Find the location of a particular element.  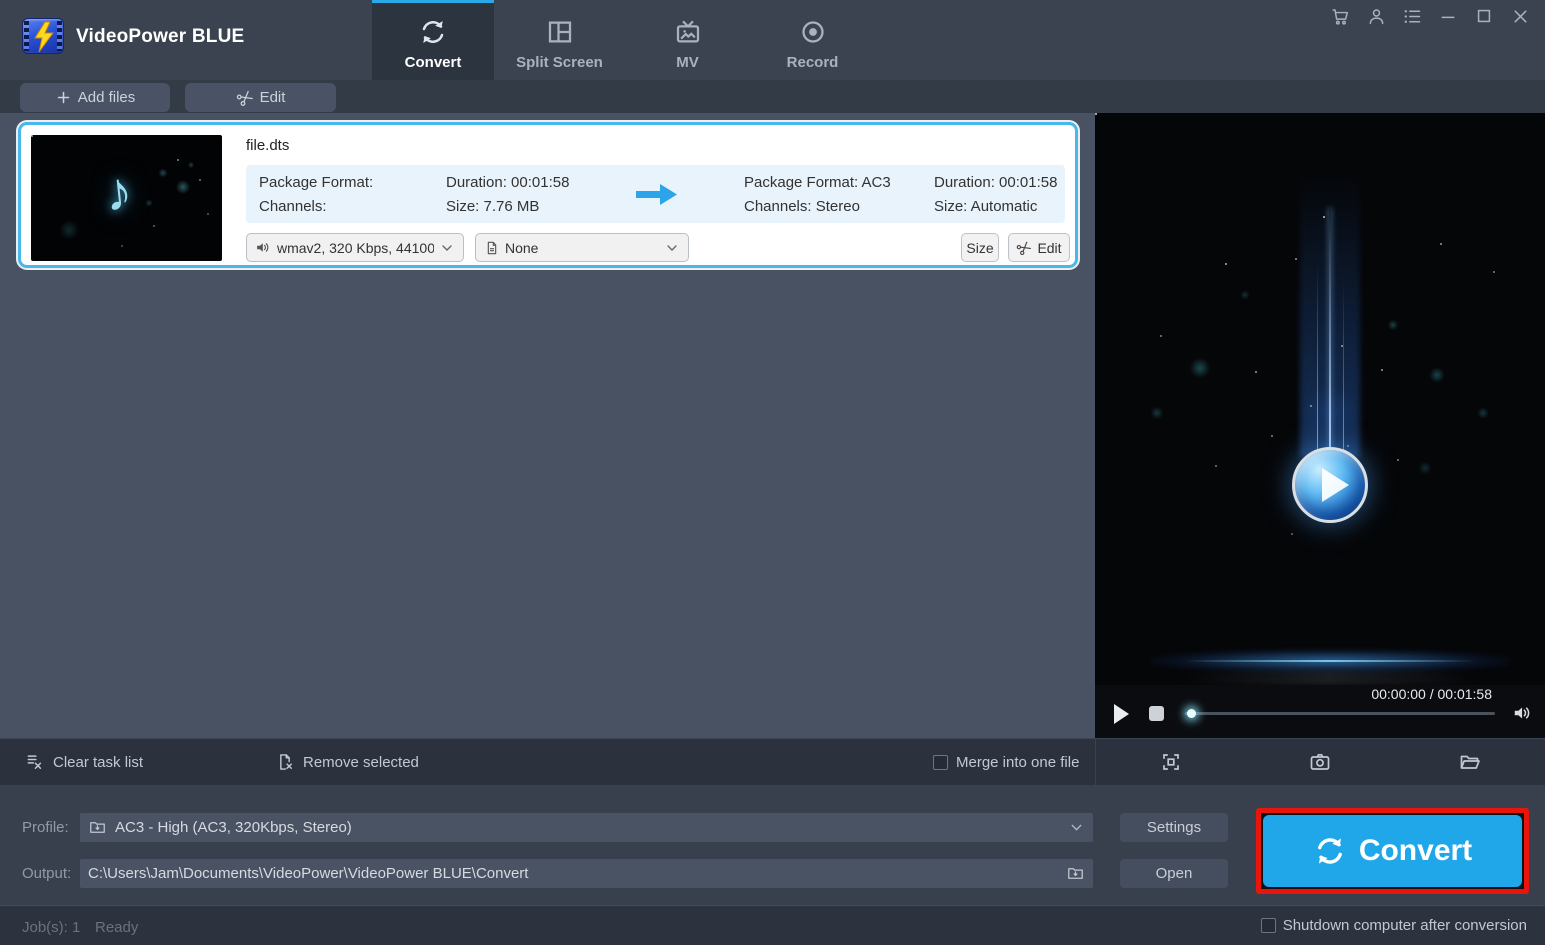

clear-list-icon is located at coordinates (34, 762).